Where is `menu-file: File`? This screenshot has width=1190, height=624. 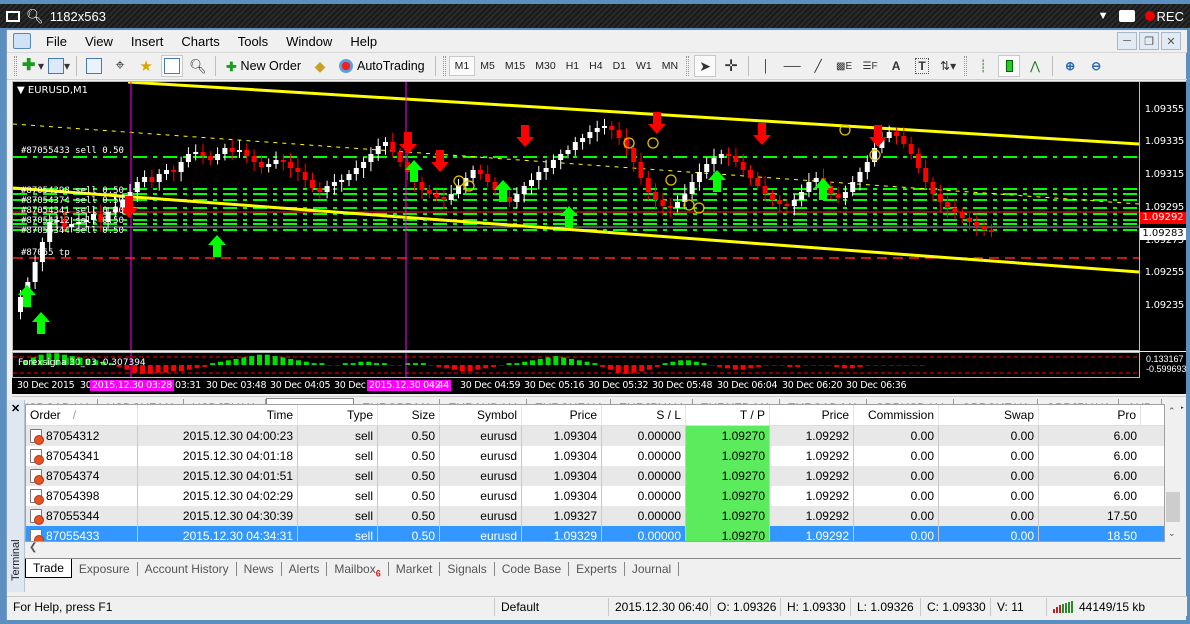
menu-file: File is located at coordinates (56, 41).